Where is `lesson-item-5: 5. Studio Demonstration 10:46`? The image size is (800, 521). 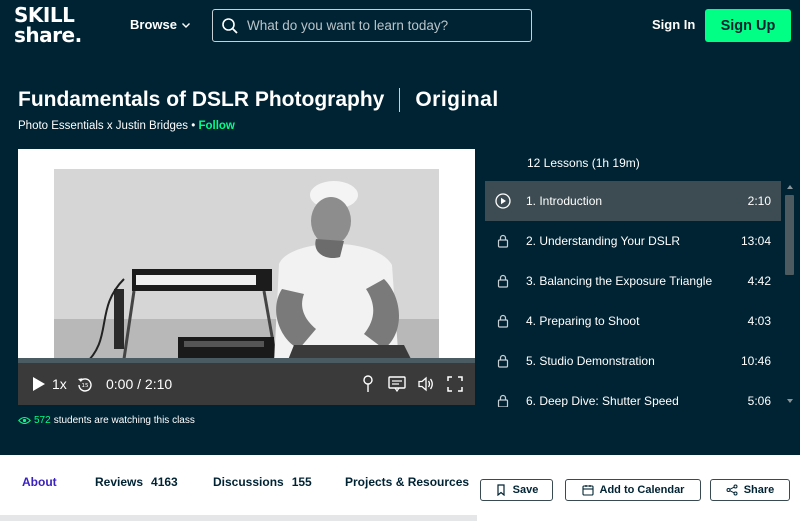
lesson-item-5: 5. Studio Demonstration 10:46 is located at coordinates (633, 361).